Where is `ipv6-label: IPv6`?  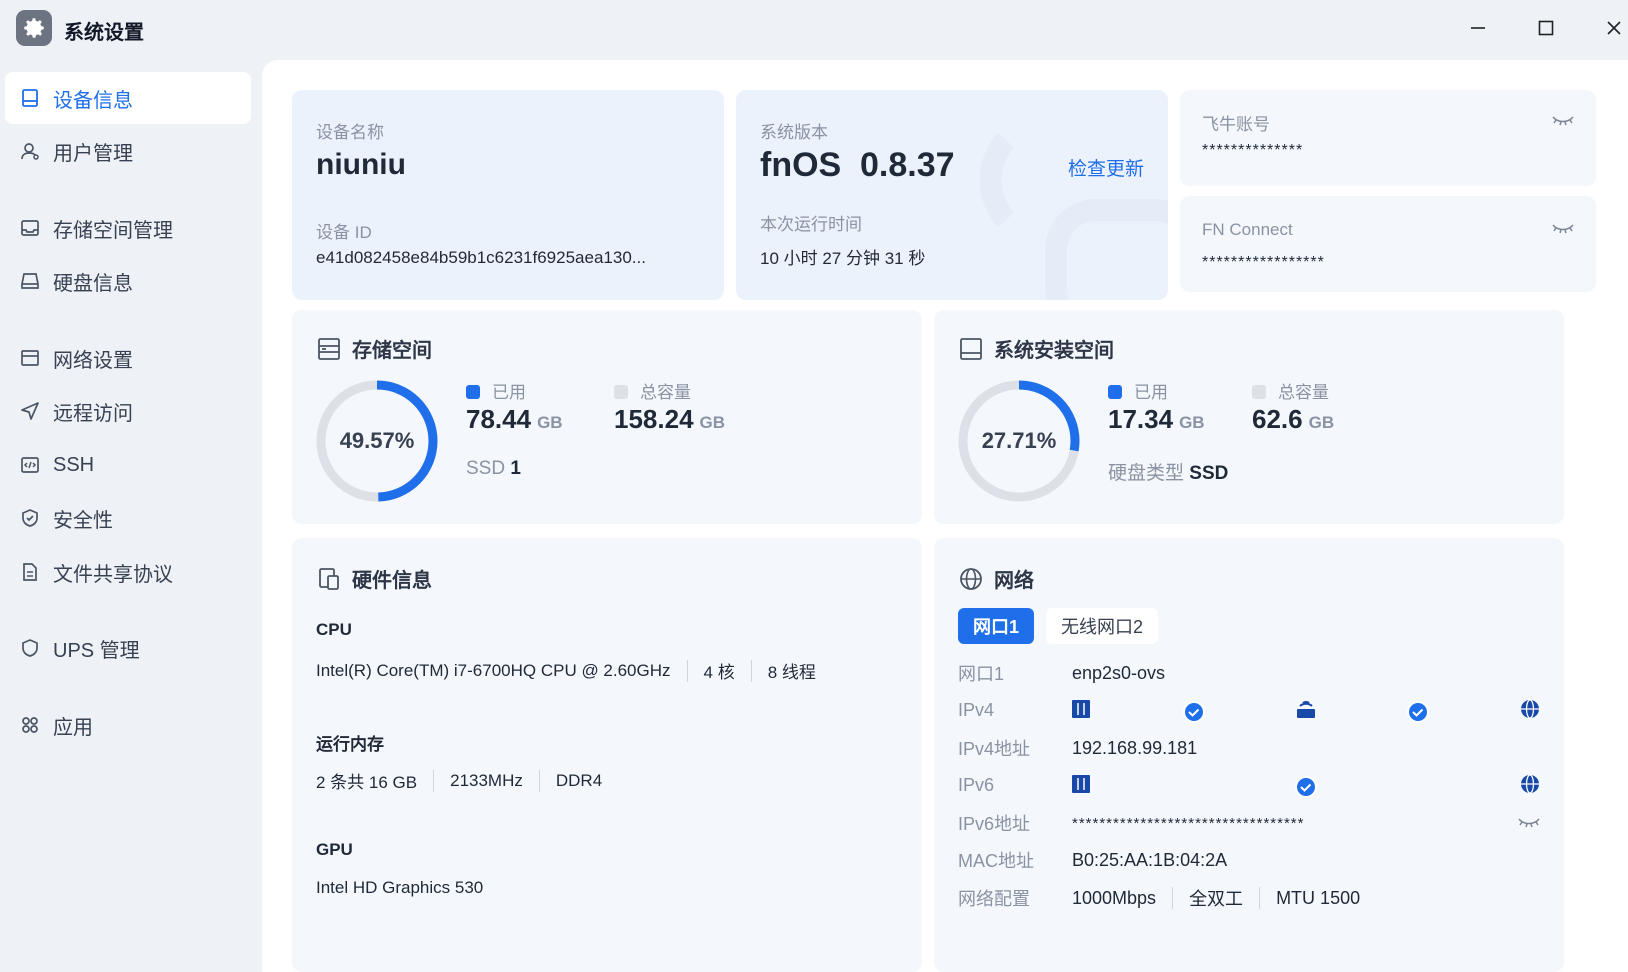
ipv6-label: IPv6 is located at coordinates (976, 784).